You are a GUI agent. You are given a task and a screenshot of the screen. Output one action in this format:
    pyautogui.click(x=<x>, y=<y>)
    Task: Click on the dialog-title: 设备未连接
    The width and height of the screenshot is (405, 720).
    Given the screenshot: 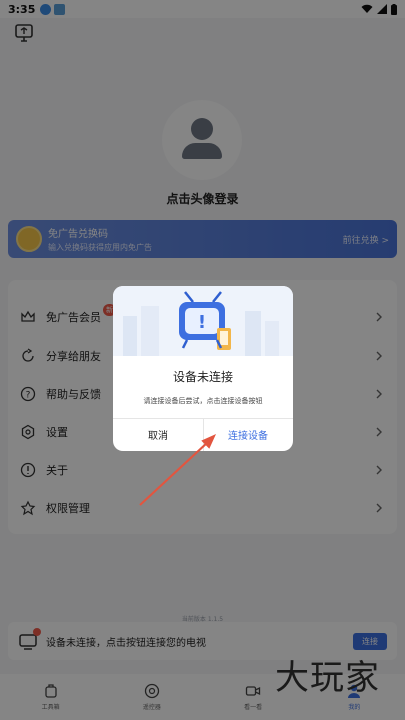 What is the action you would take?
    pyautogui.click(x=202, y=377)
    